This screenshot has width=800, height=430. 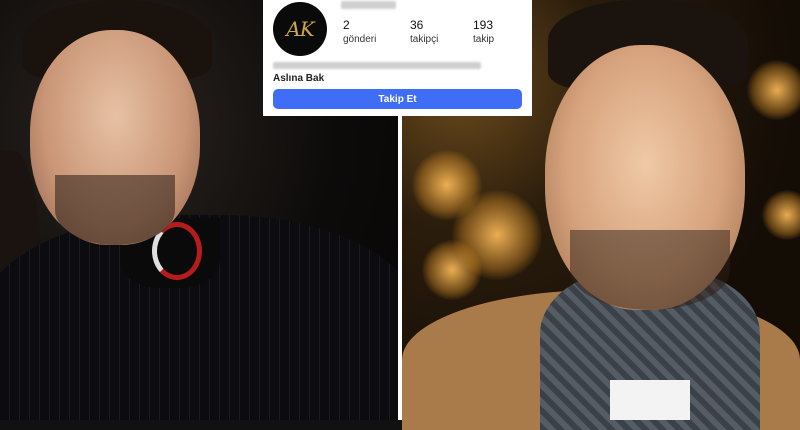 What do you see at coordinates (368, 5) in the screenshot?
I see `blurred-username` at bounding box center [368, 5].